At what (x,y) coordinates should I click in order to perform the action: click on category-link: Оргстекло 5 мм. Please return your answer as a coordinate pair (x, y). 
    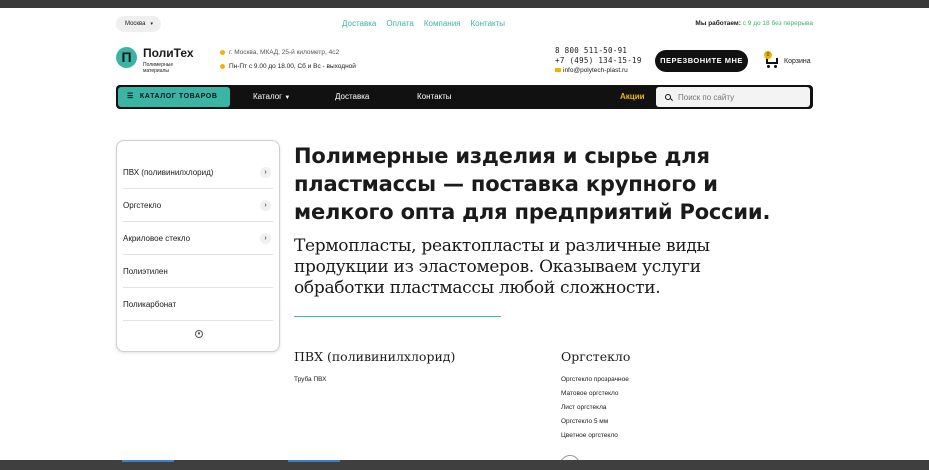
    Looking at the image, I should click on (595, 422).